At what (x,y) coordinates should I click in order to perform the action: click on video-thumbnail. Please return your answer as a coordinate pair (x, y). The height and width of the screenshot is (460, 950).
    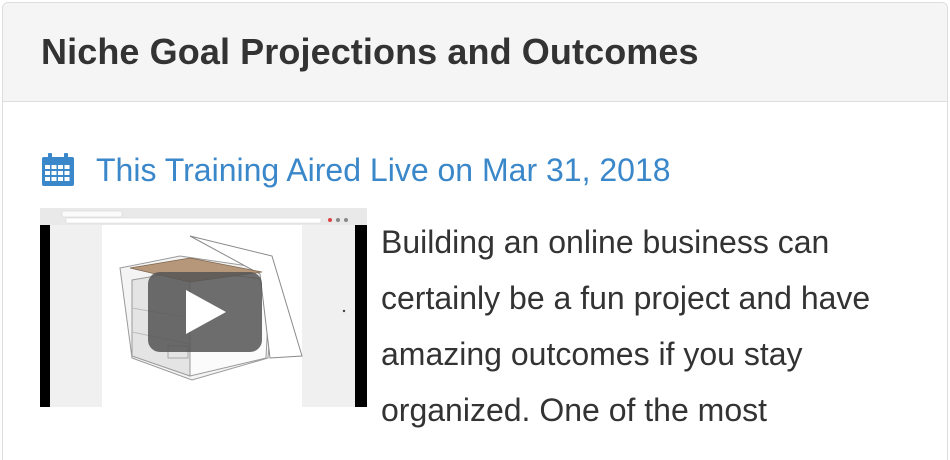
    Looking at the image, I should click on (203, 307).